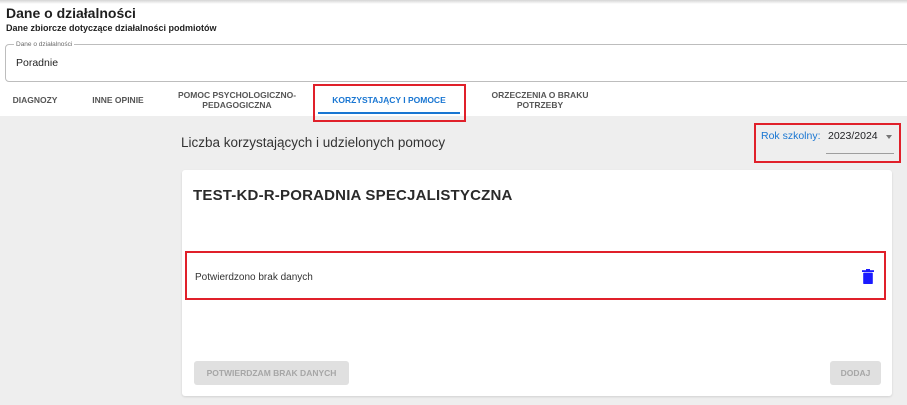 The image size is (907, 405). I want to click on no-data-row: Potwierdzono brak danych, so click(538, 278).